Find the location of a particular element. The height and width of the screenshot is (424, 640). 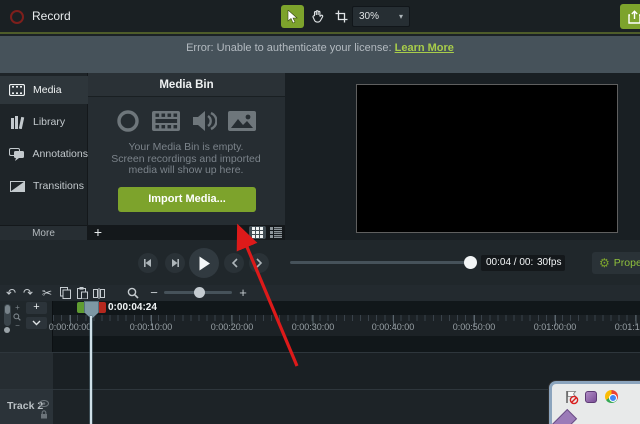

split-button is located at coordinates (99, 293).